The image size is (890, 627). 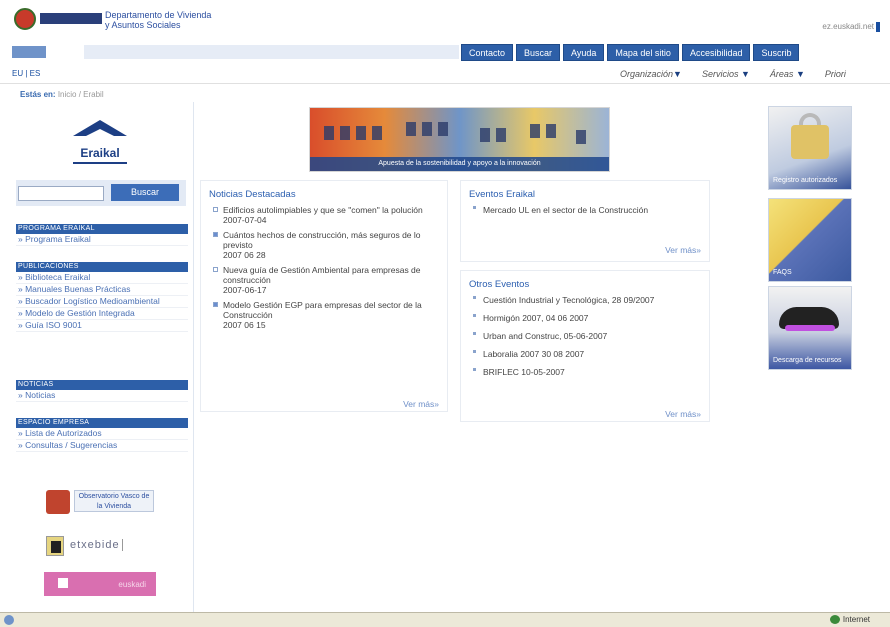 I want to click on sidebar-link: » Lista de Autorizados, so click(x=102, y=434).